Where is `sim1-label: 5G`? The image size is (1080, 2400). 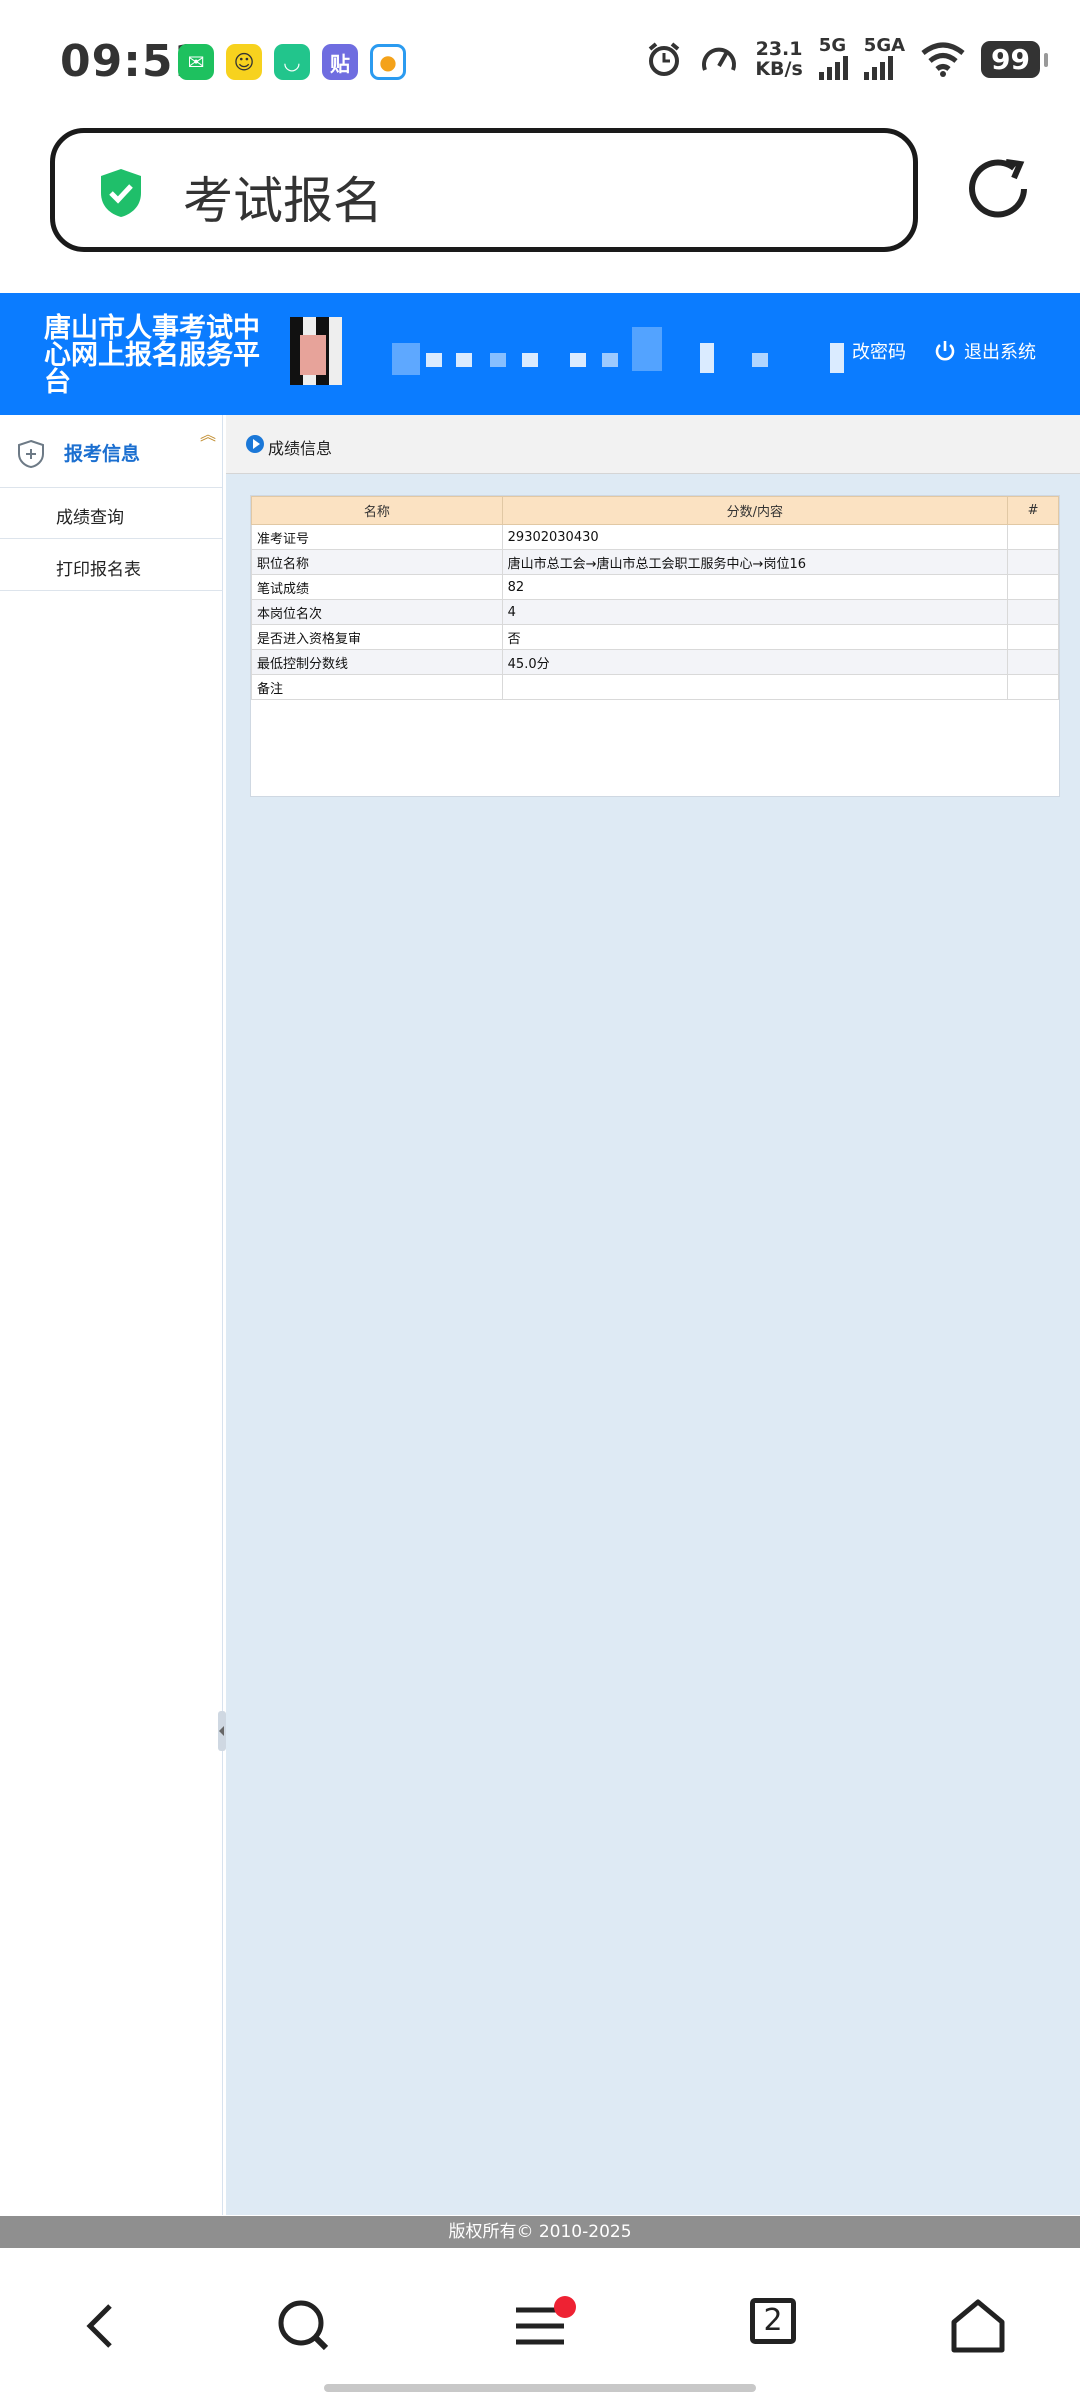
sim1-label: 5G is located at coordinates (832, 45).